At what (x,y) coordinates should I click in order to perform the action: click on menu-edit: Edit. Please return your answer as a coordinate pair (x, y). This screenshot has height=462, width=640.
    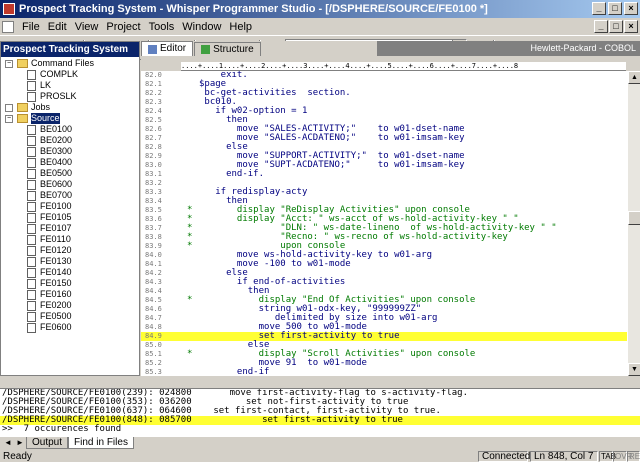
    Looking at the image, I should click on (57, 27).